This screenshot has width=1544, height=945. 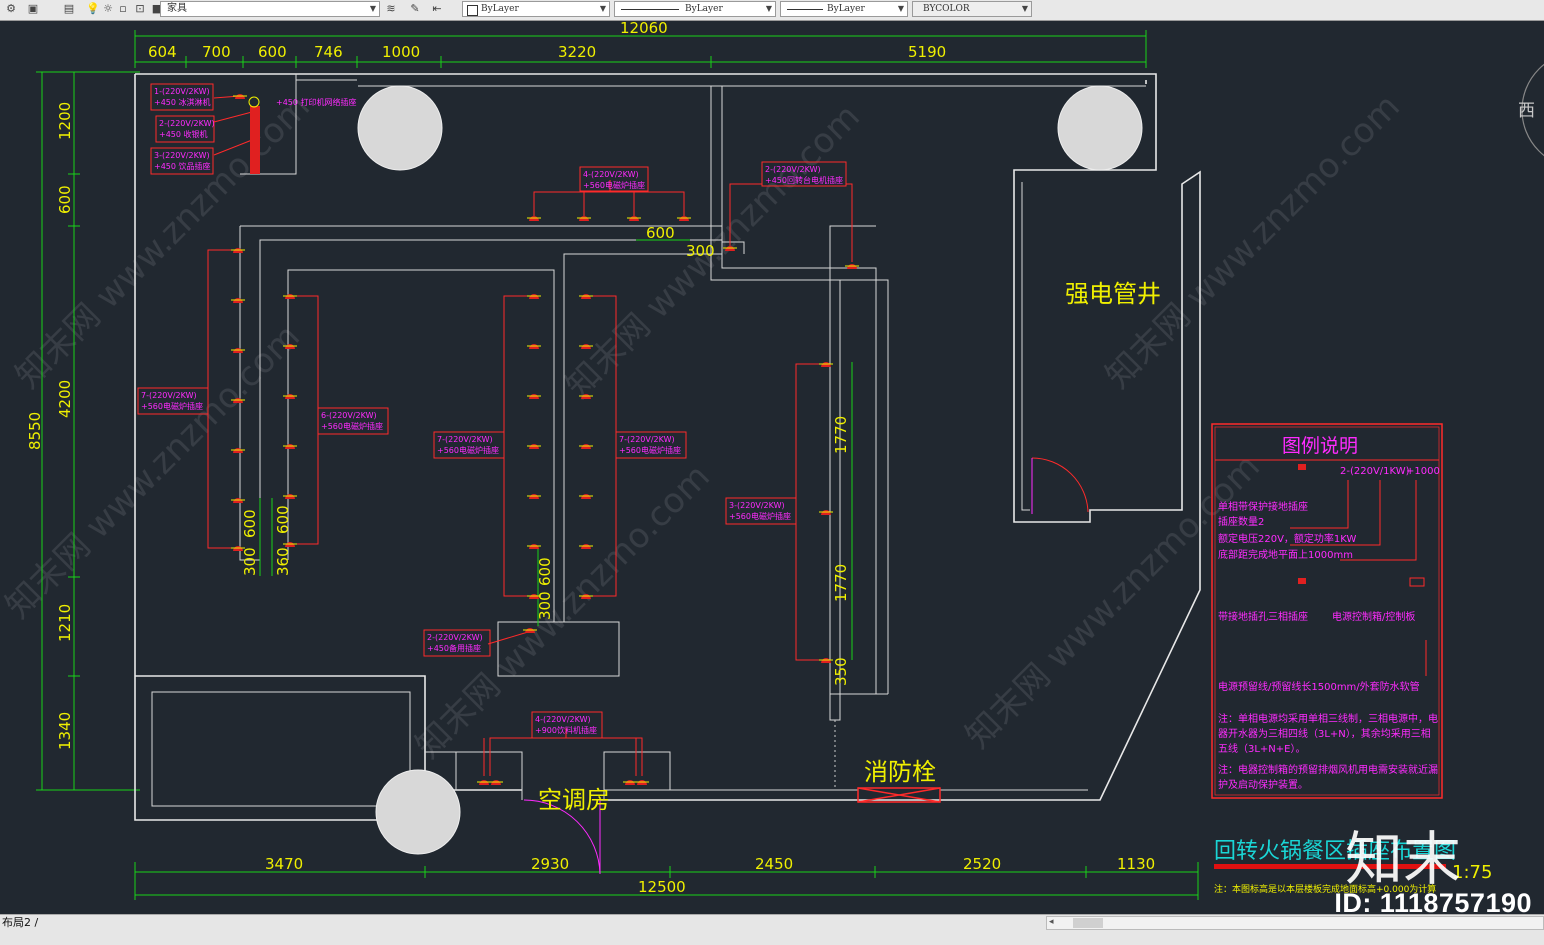 What do you see at coordinates (415, 9) in the screenshot?
I see `match-layer-icon: ✎` at bounding box center [415, 9].